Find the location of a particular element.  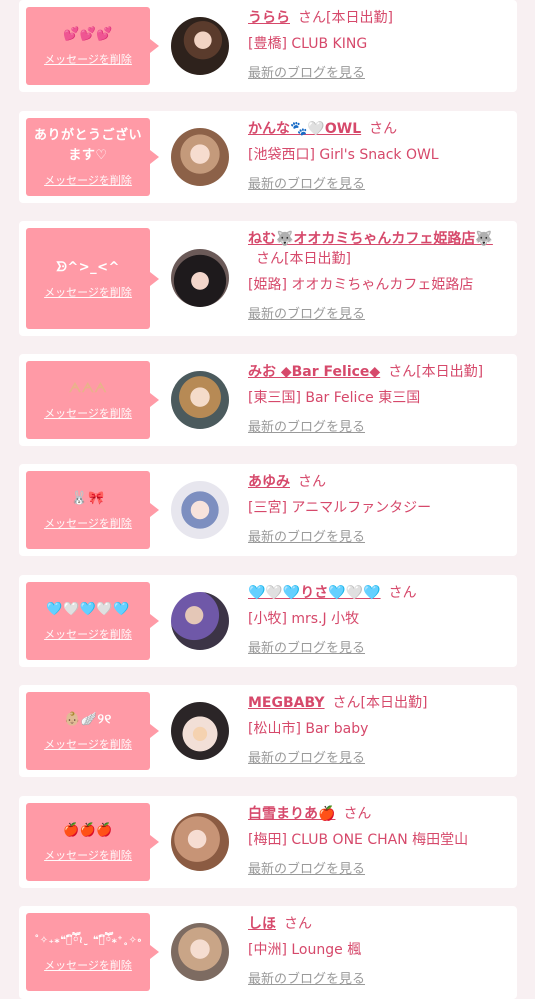

message-text: ˚✧₊⁎❝᷀ົཽ≀ˍ̮ ❝᷀ົཽ⁎⁺˳✧༚ is located at coordinates (88, 940).